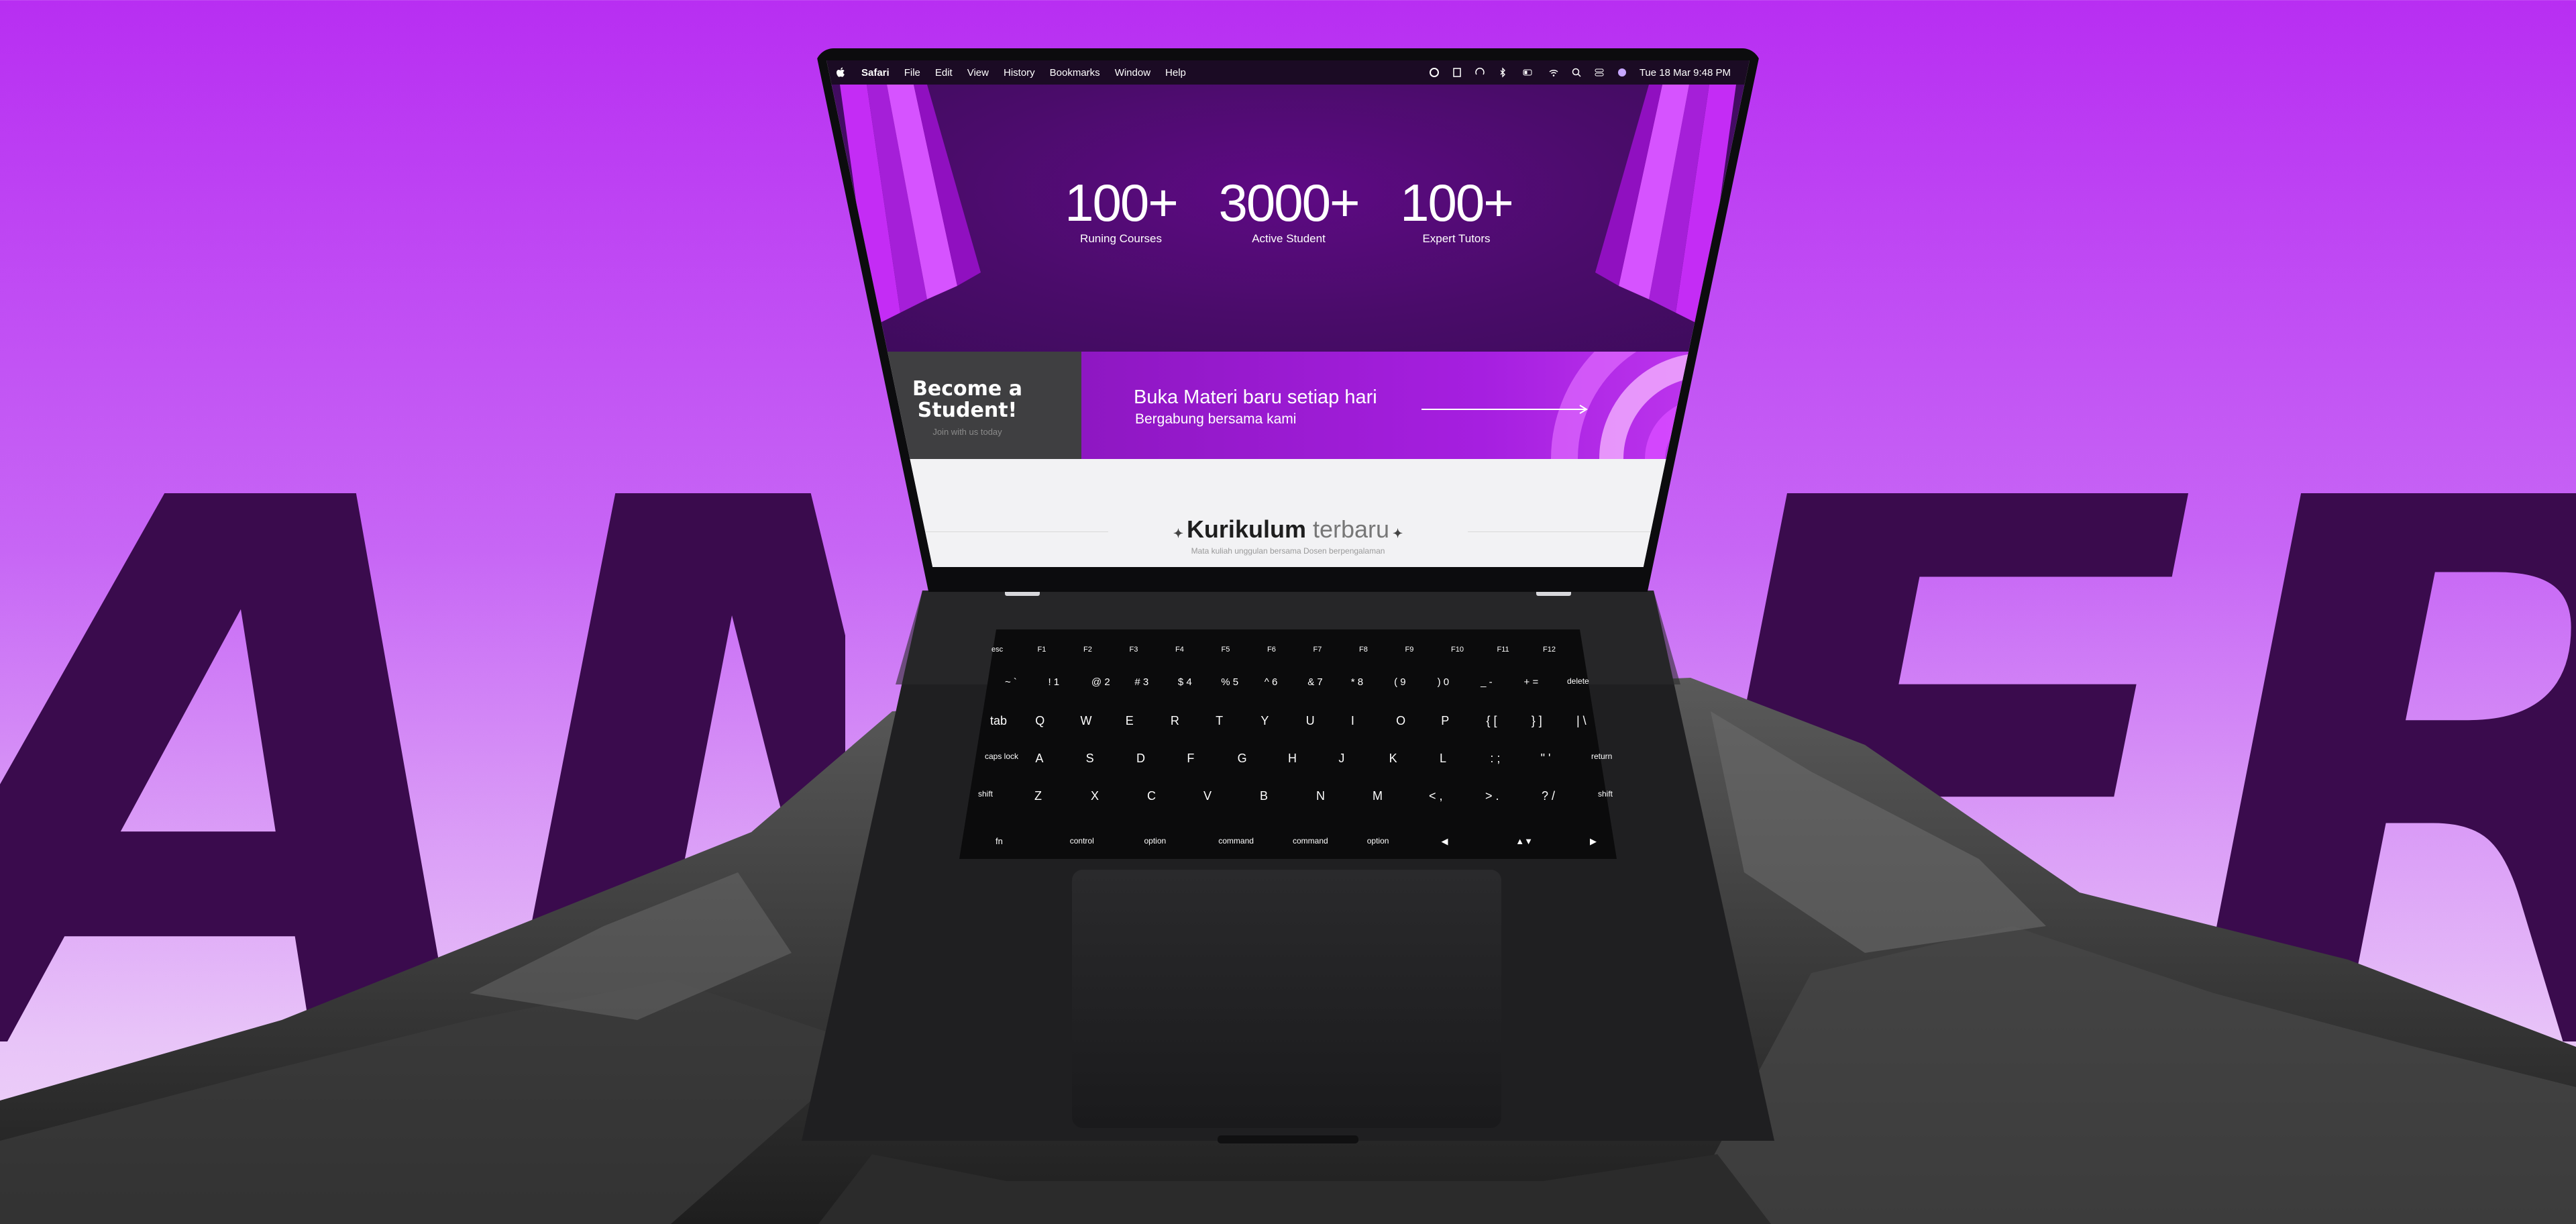 Image resolution: width=2576 pixels, height=1224 pixels. What do you see at coordinates (1001, 756) in the screenshot?
I see `key-a-0: caps lock` at bounding box center [1001, 756].